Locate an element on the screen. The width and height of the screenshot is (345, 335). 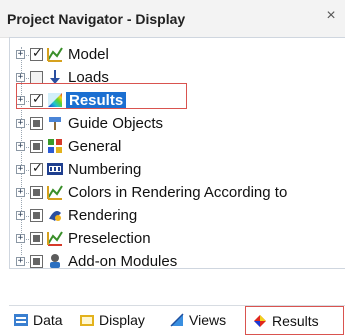
tab-label: Results is located at coordinates (295, 321).